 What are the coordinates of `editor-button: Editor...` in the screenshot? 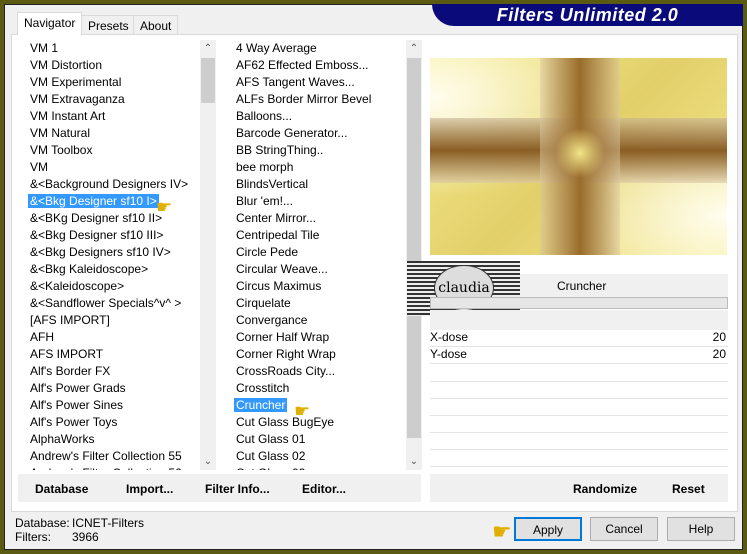 It's located at (324, 489).